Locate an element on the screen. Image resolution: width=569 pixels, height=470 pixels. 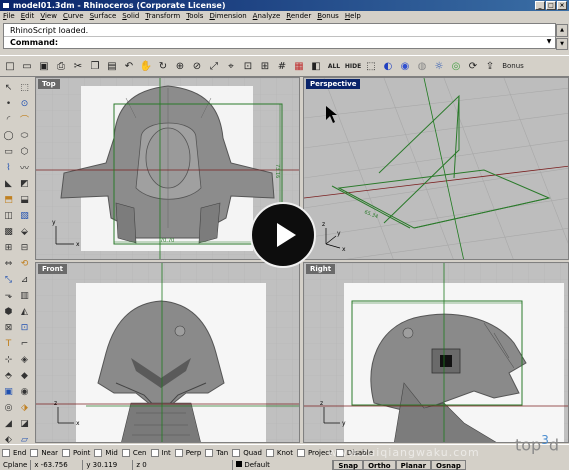
left-tool-41: ◎ is located at coordinates (8, 407).